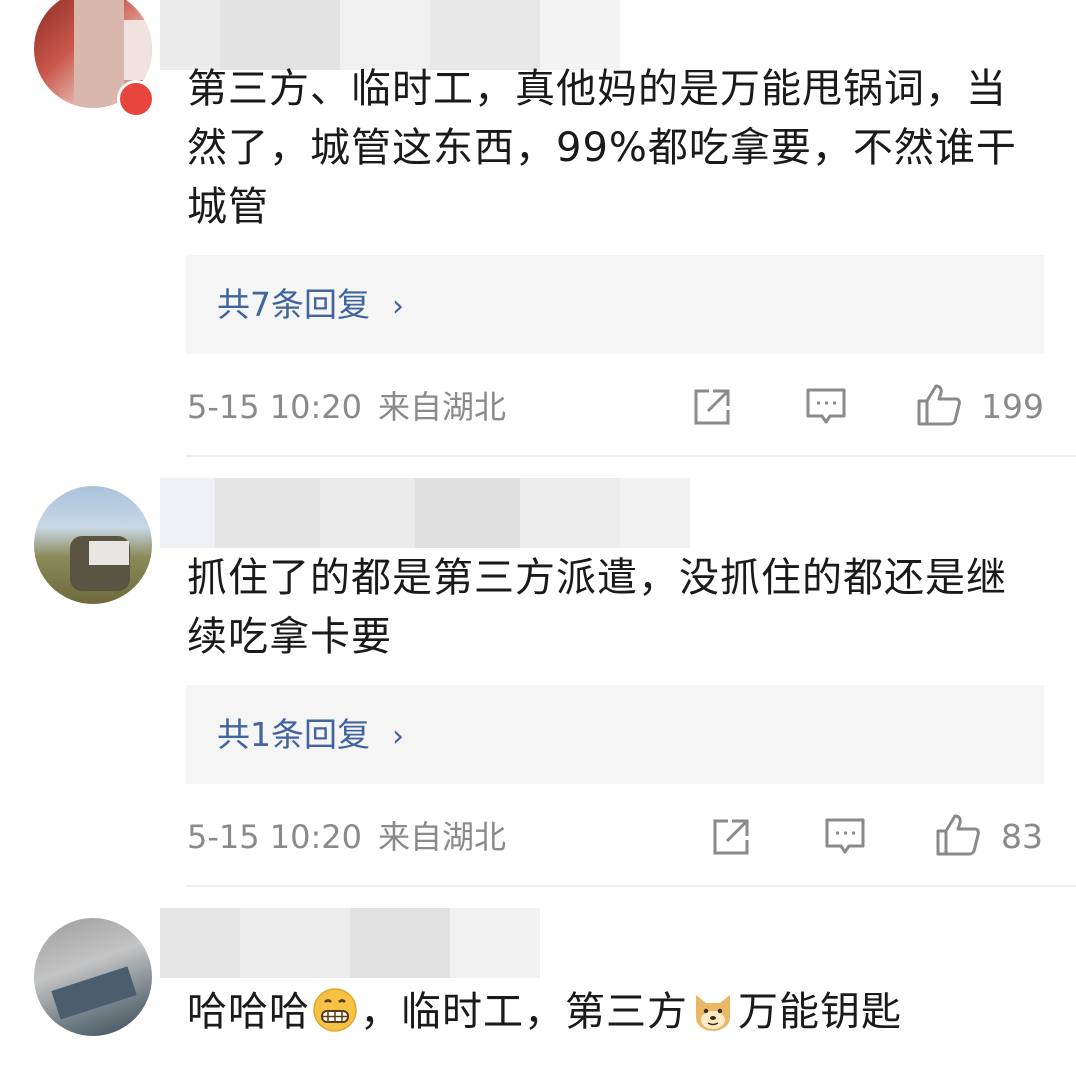  I want to click on view-replies-label: 共7条回复, so click(293, 304).